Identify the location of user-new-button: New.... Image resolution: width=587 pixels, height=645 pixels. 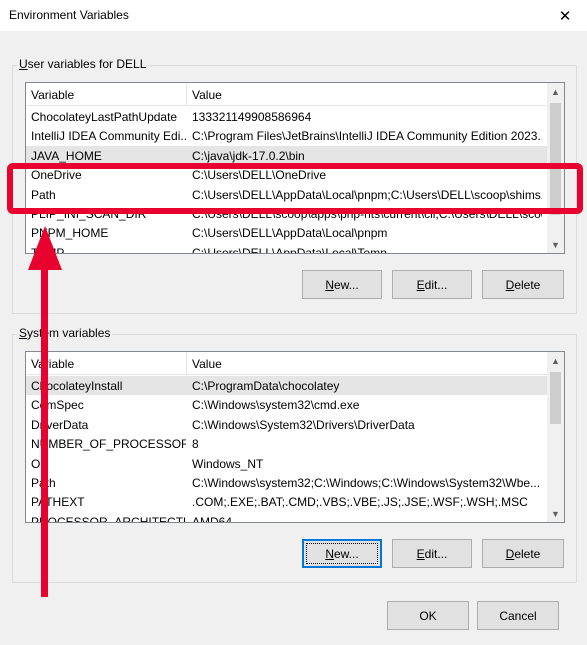
(342, 284).